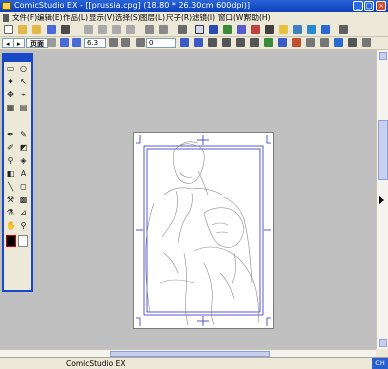 The image size is (388, 369). I want to click on flip-horizontal-icon, so click(184, 42).